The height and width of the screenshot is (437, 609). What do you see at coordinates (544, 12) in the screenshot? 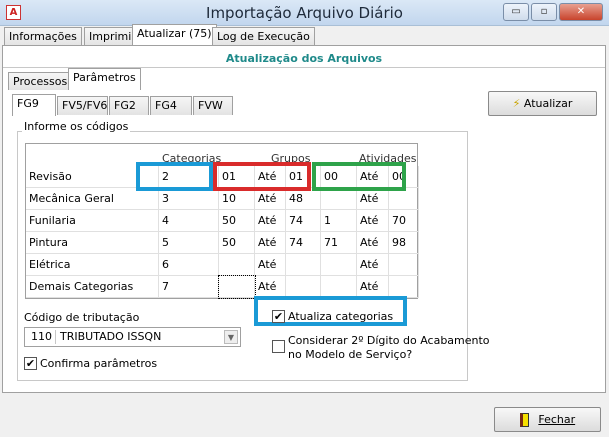
I see `maximize-button: ▫` at bounding box center [544, 12].